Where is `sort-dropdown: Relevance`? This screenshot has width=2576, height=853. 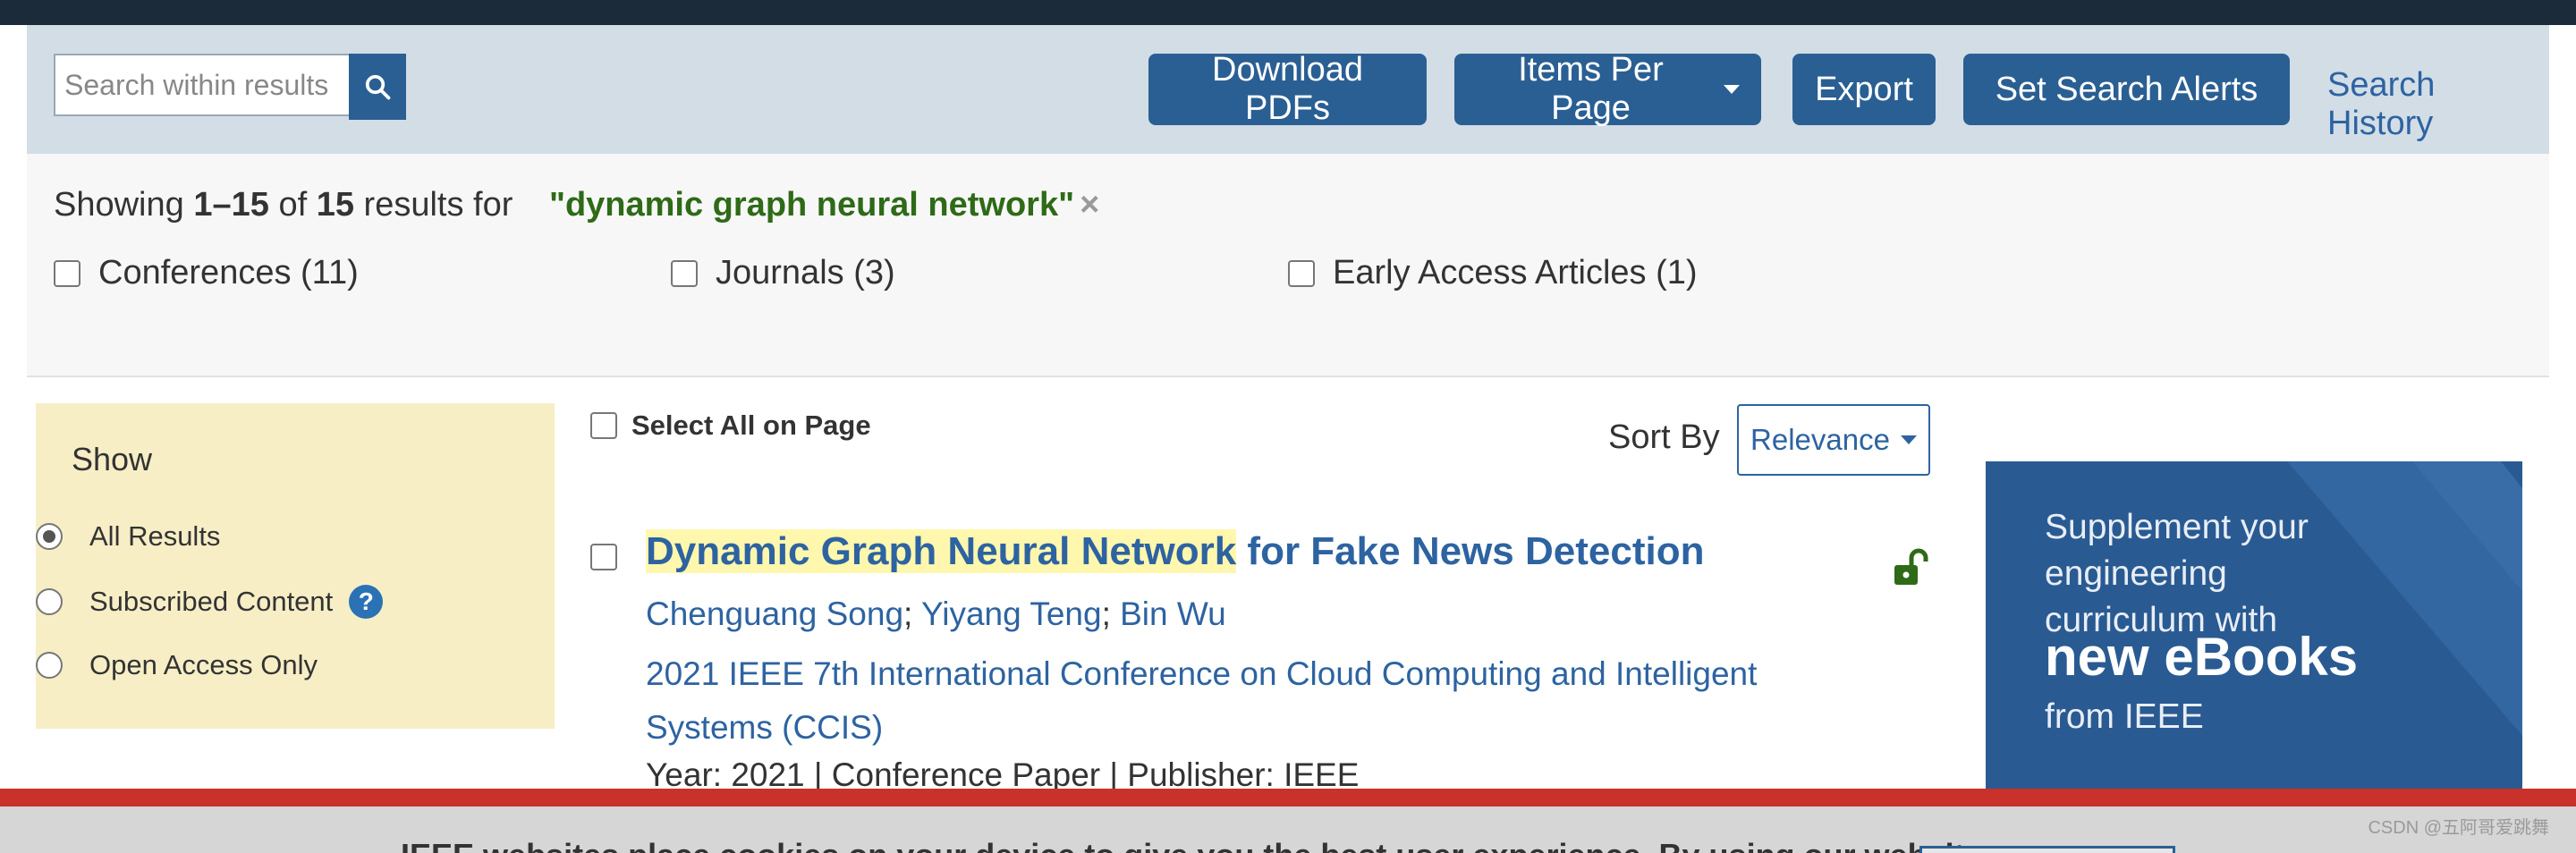 sort-dropdown: Relevance is located at coordinates (1833, 440).